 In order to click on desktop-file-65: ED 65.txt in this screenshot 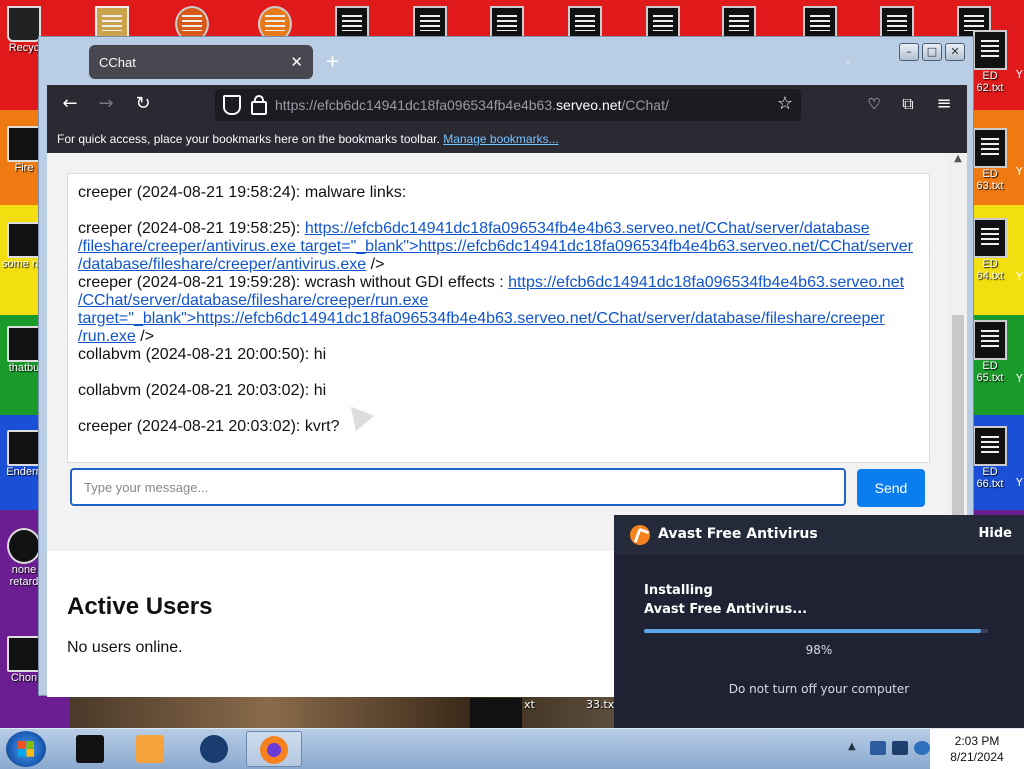, I will do `click(990, 352)`.